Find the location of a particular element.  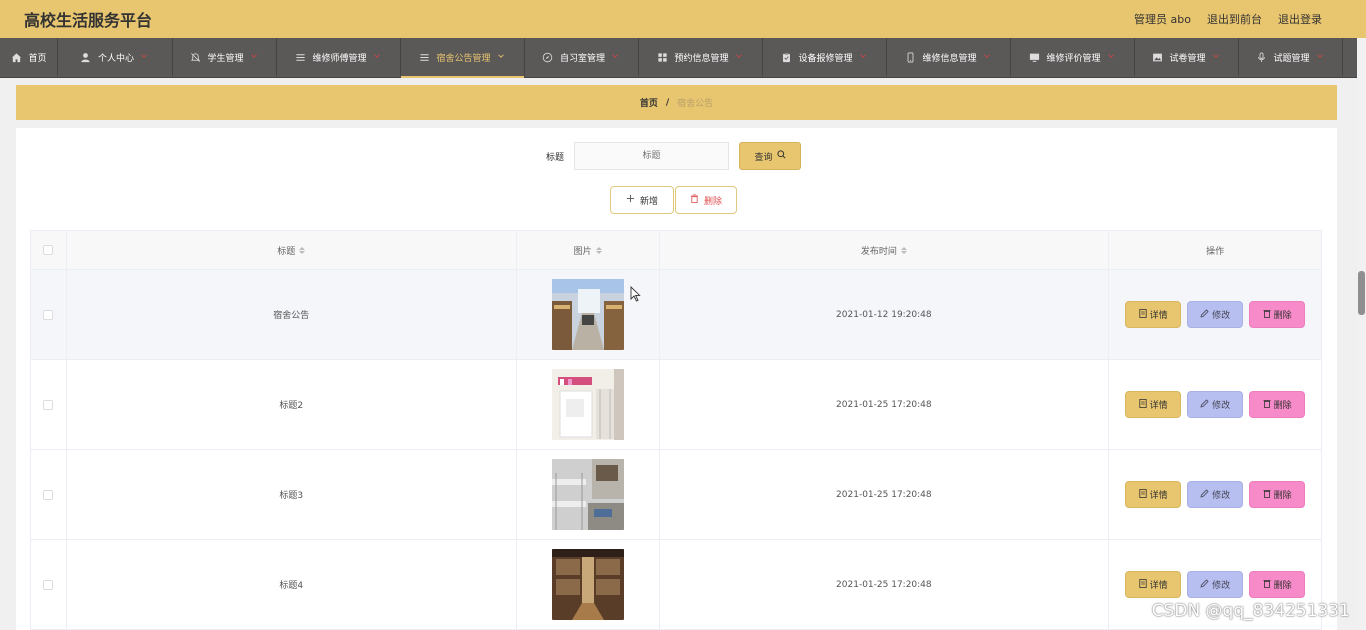

nav-item-label: 自习室管理 is located at coordinates (582, 58).